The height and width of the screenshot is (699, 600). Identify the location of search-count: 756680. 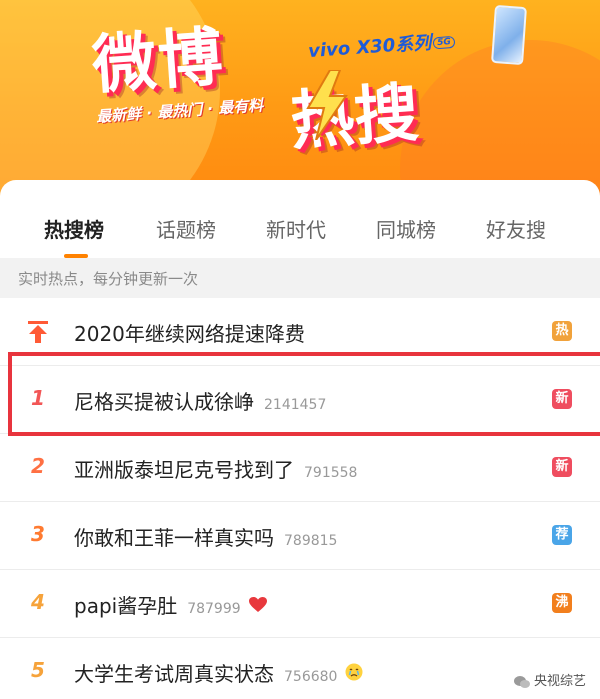
(311, 677).